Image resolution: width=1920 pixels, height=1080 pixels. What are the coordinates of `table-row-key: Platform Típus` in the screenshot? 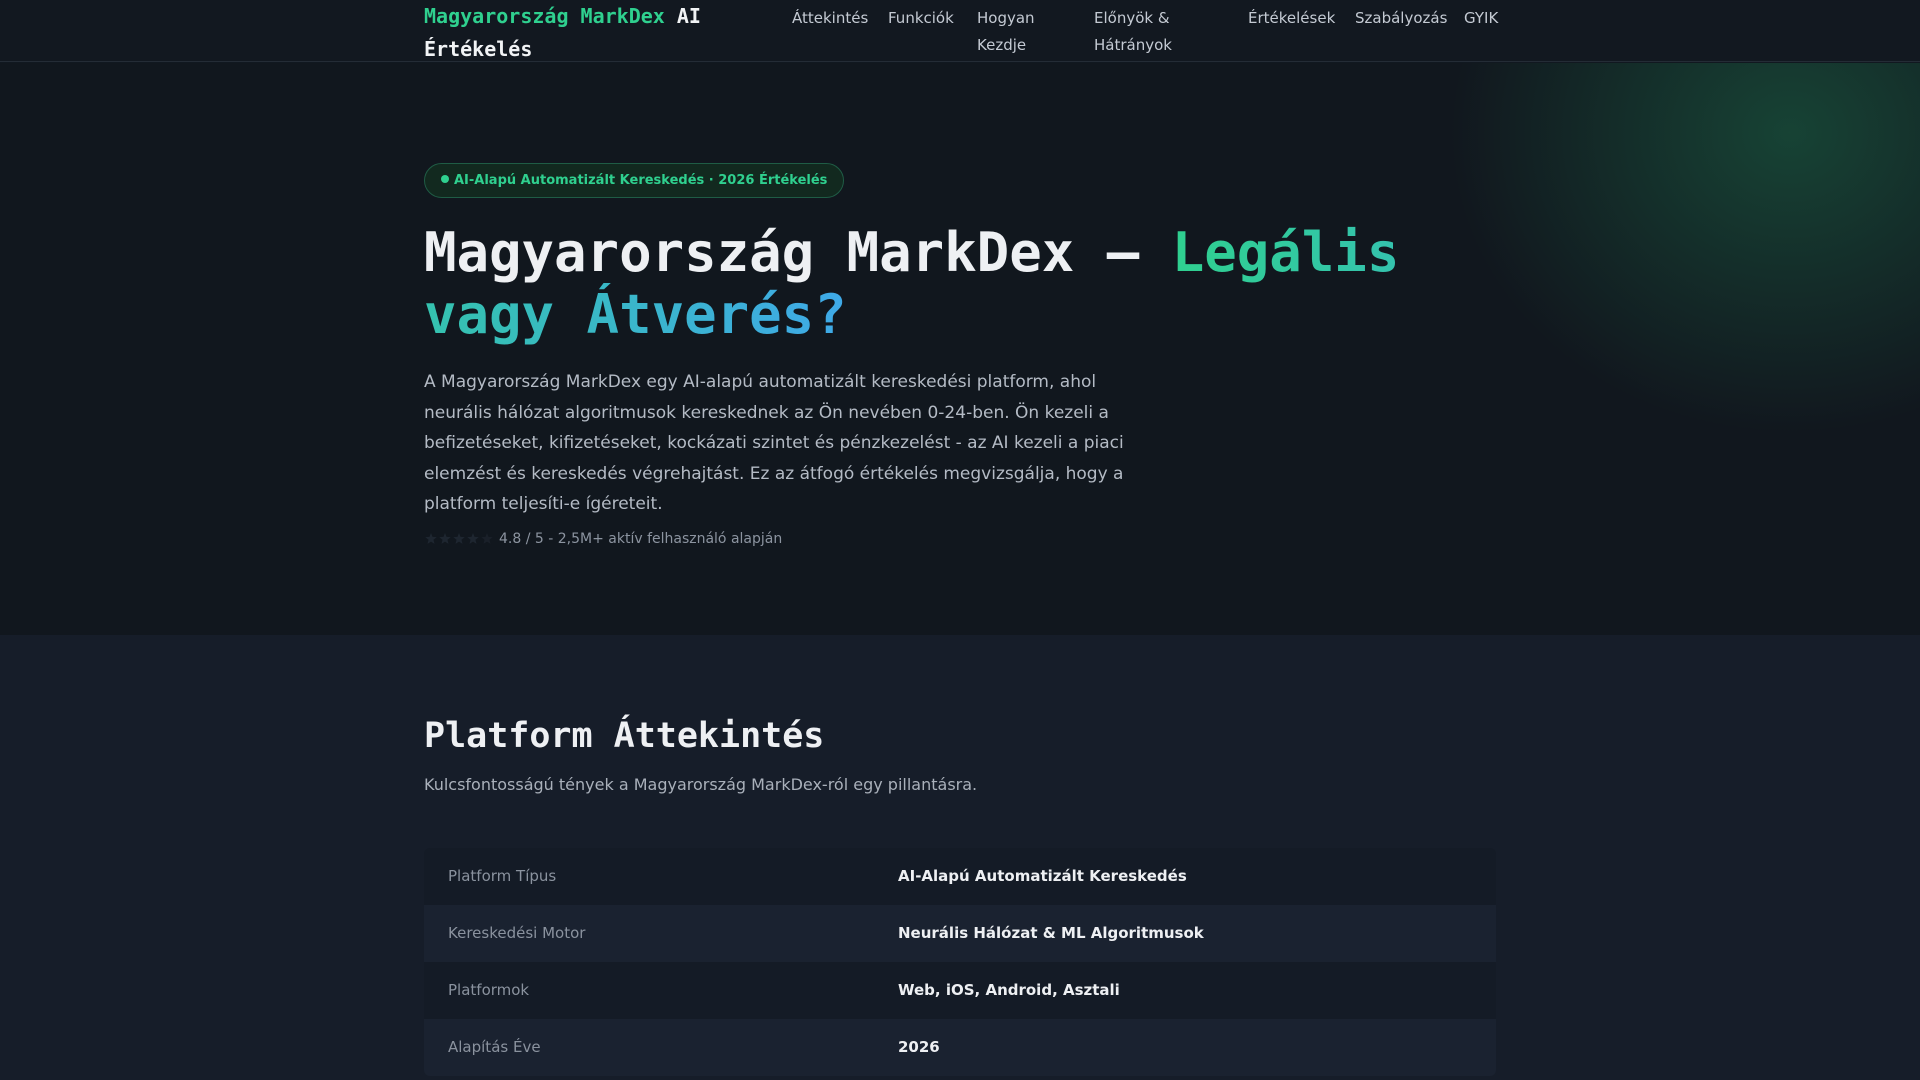 It's located at (502, 876).